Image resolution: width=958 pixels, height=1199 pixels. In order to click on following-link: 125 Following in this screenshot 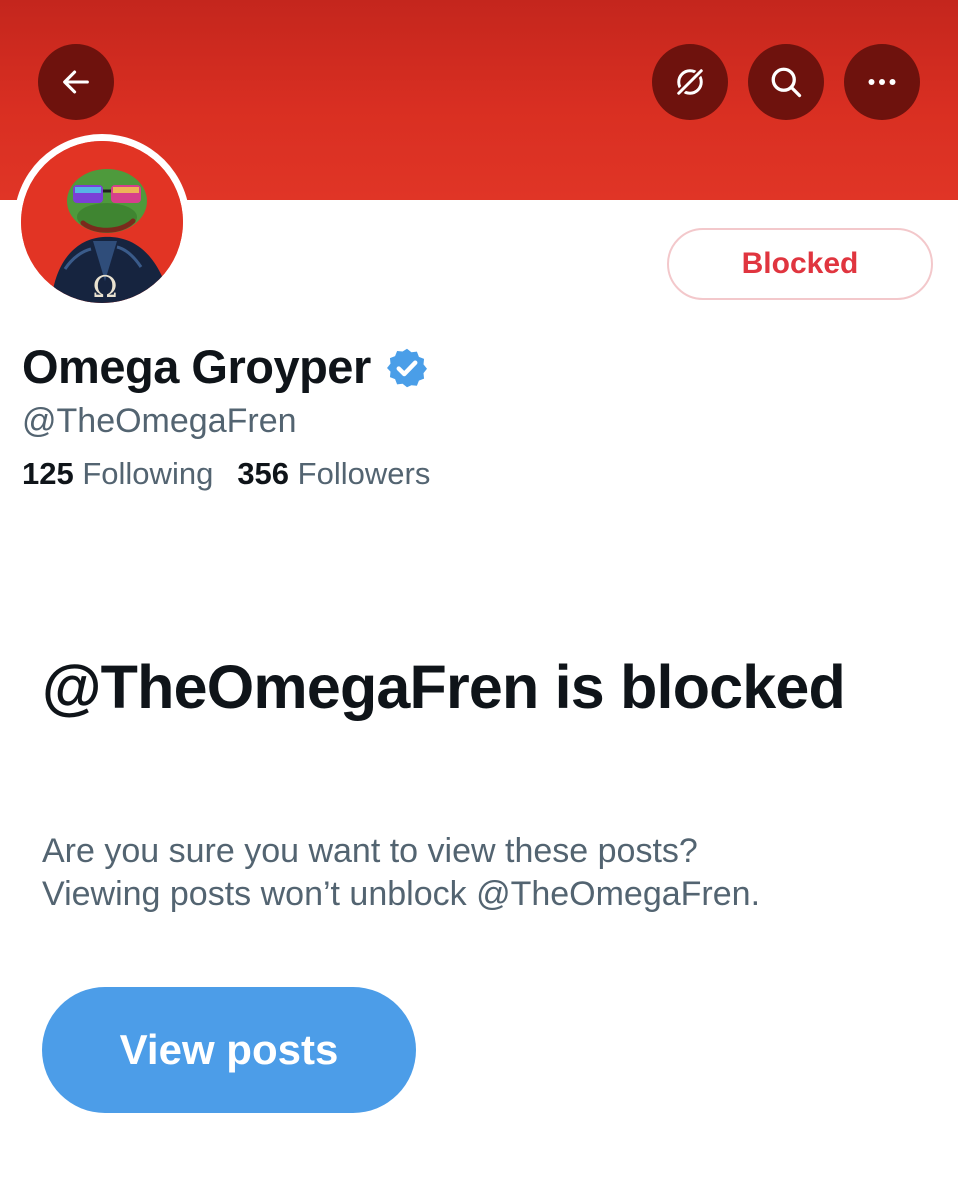, I will do `click(117, 474)`.